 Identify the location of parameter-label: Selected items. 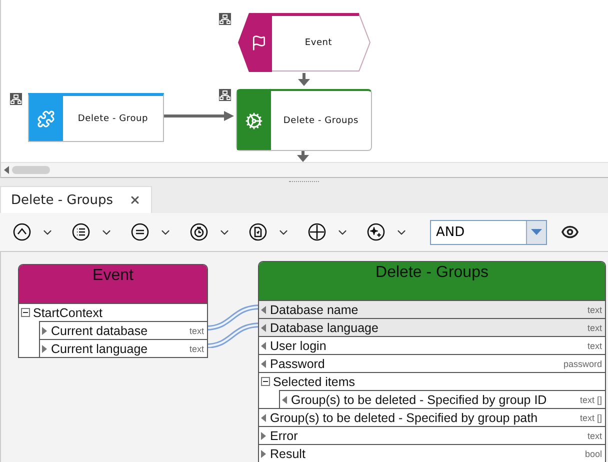
(314, 381).